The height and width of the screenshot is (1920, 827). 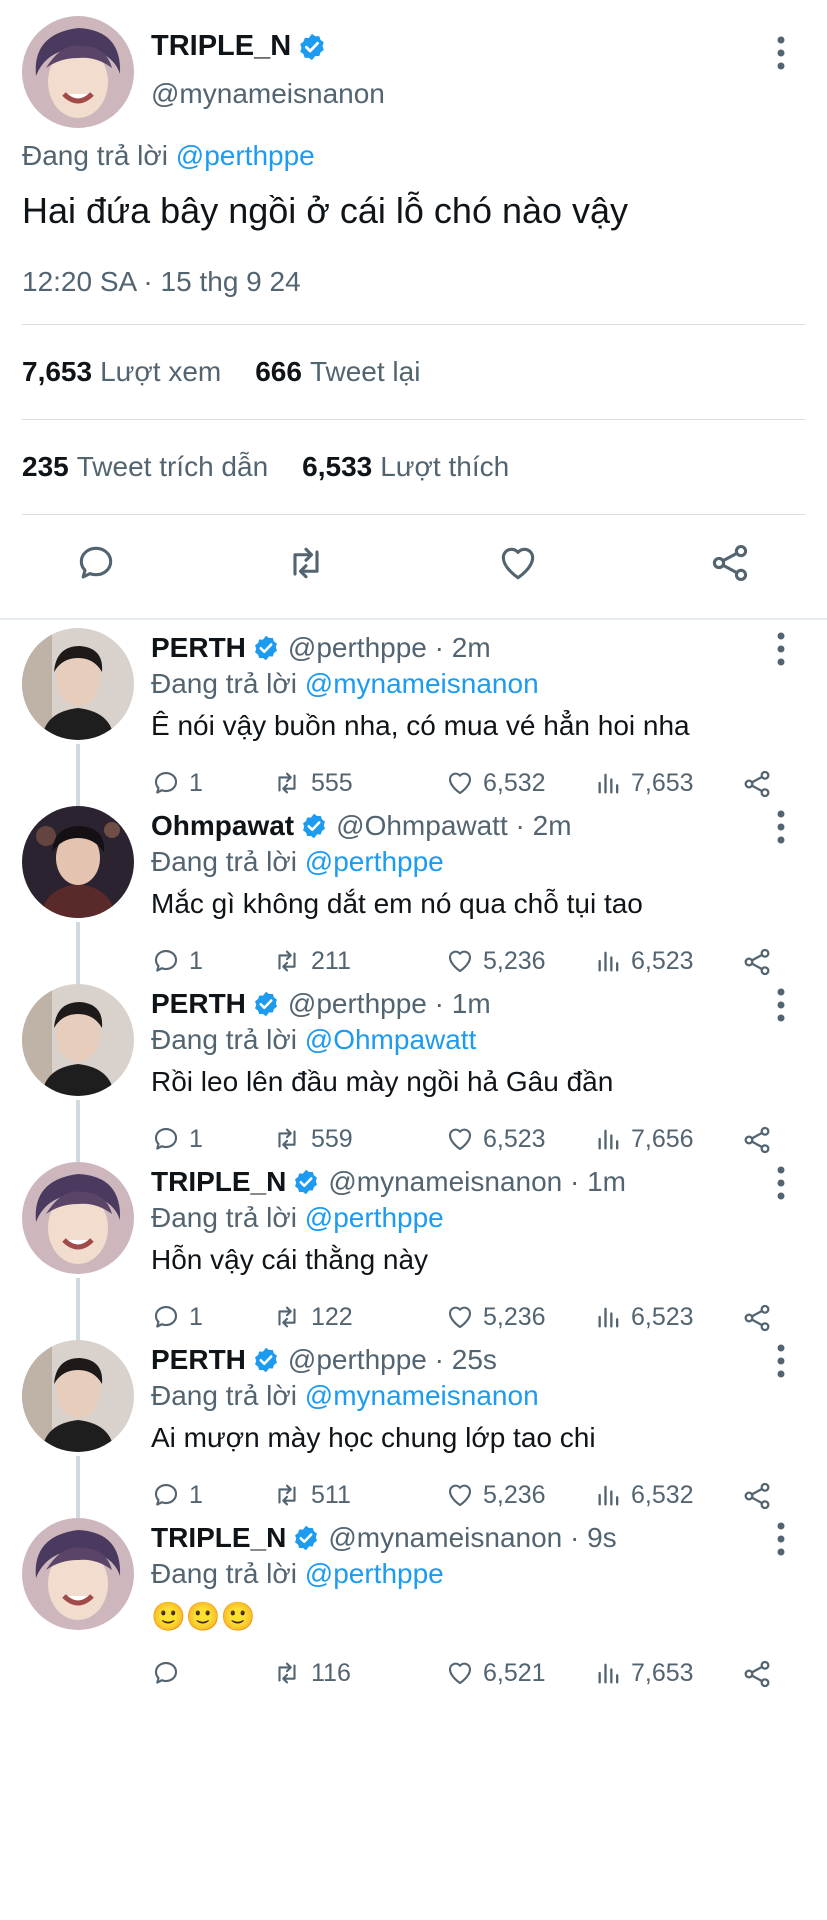 I want to click on like-action: 6,532, so click(x=495, y=783).